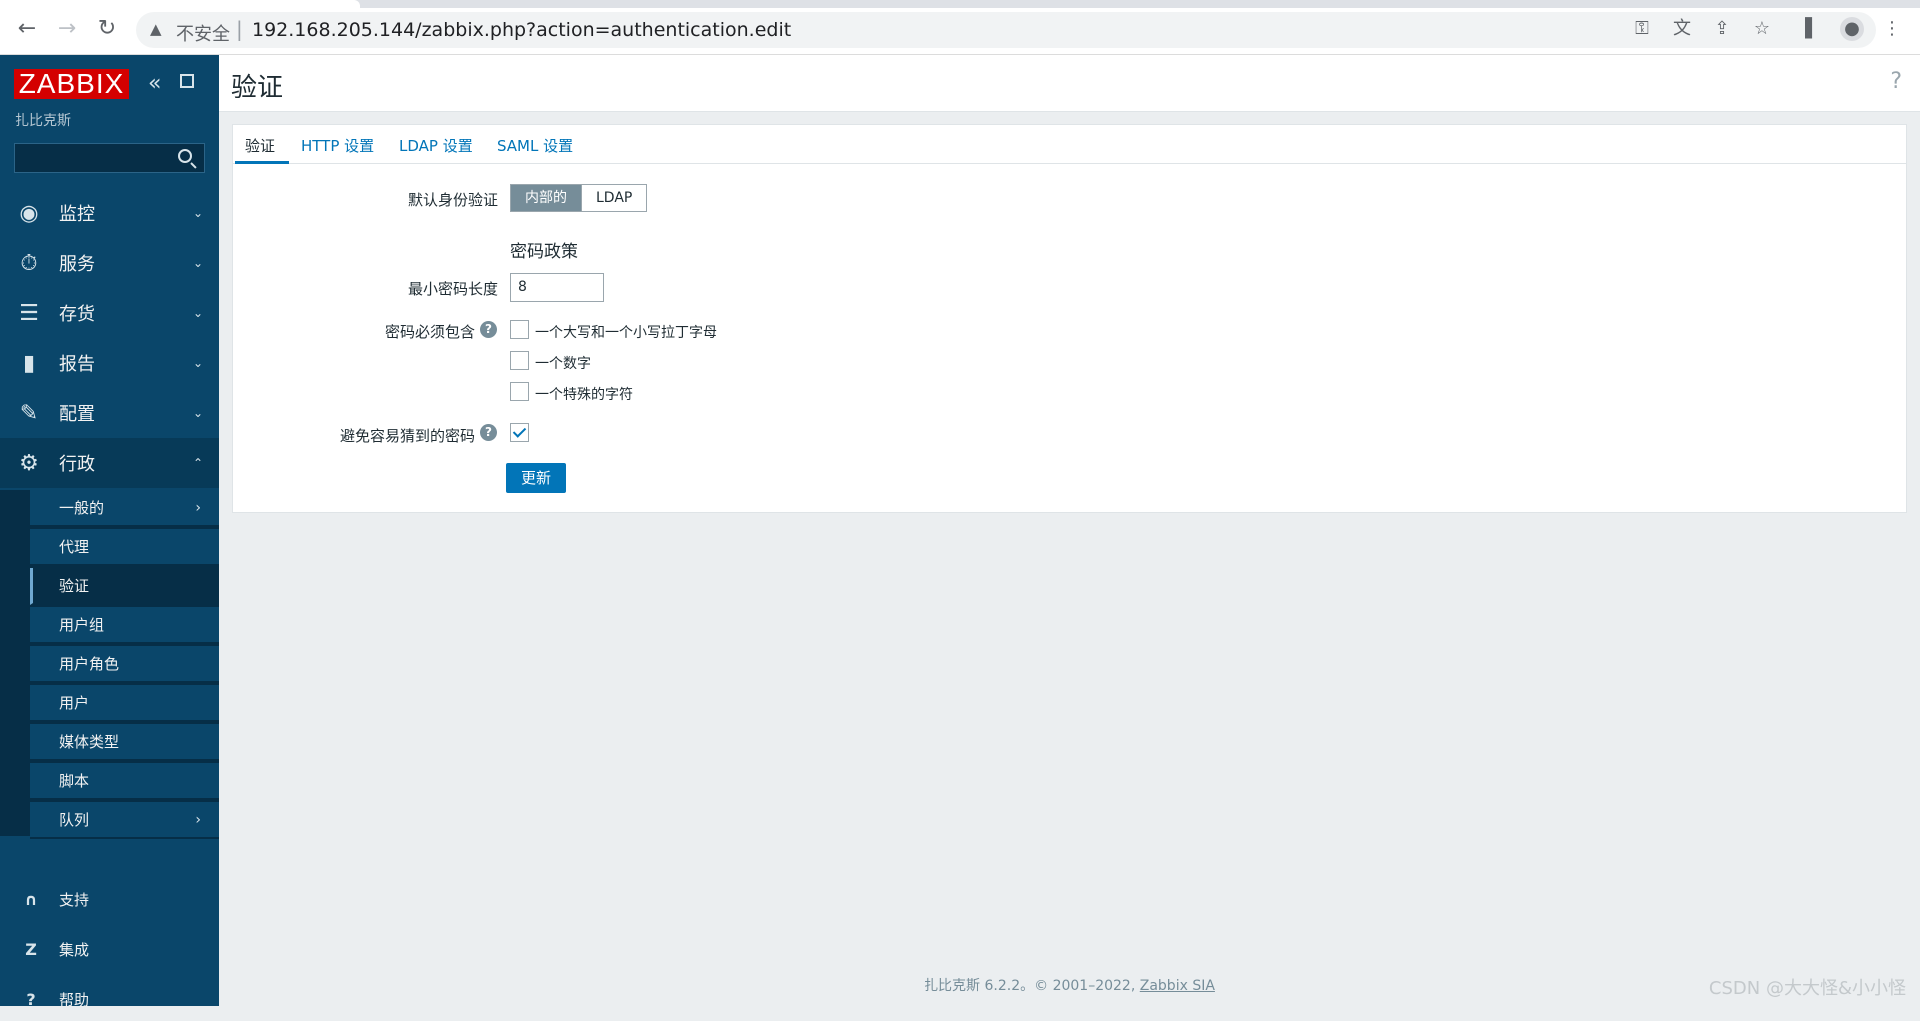 The image size is (1920, 1021). What do you see at coordinates (536, 478) in the screenshot?
I see `update-button: 更新` at bounding box center [536, 478].